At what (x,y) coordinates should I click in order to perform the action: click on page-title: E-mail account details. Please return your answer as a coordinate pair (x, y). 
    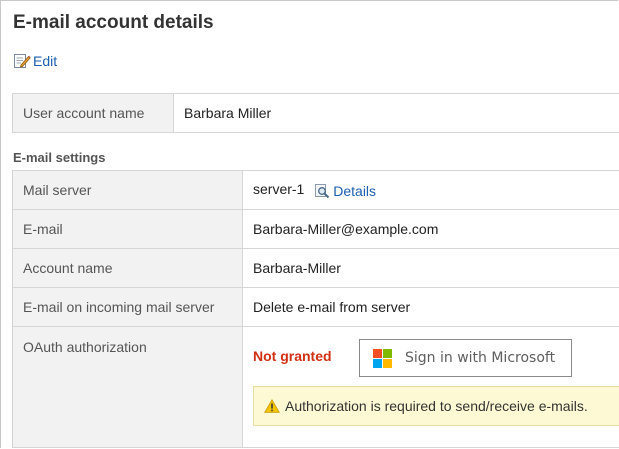
    Looking at the image, I should click on (113, 22).